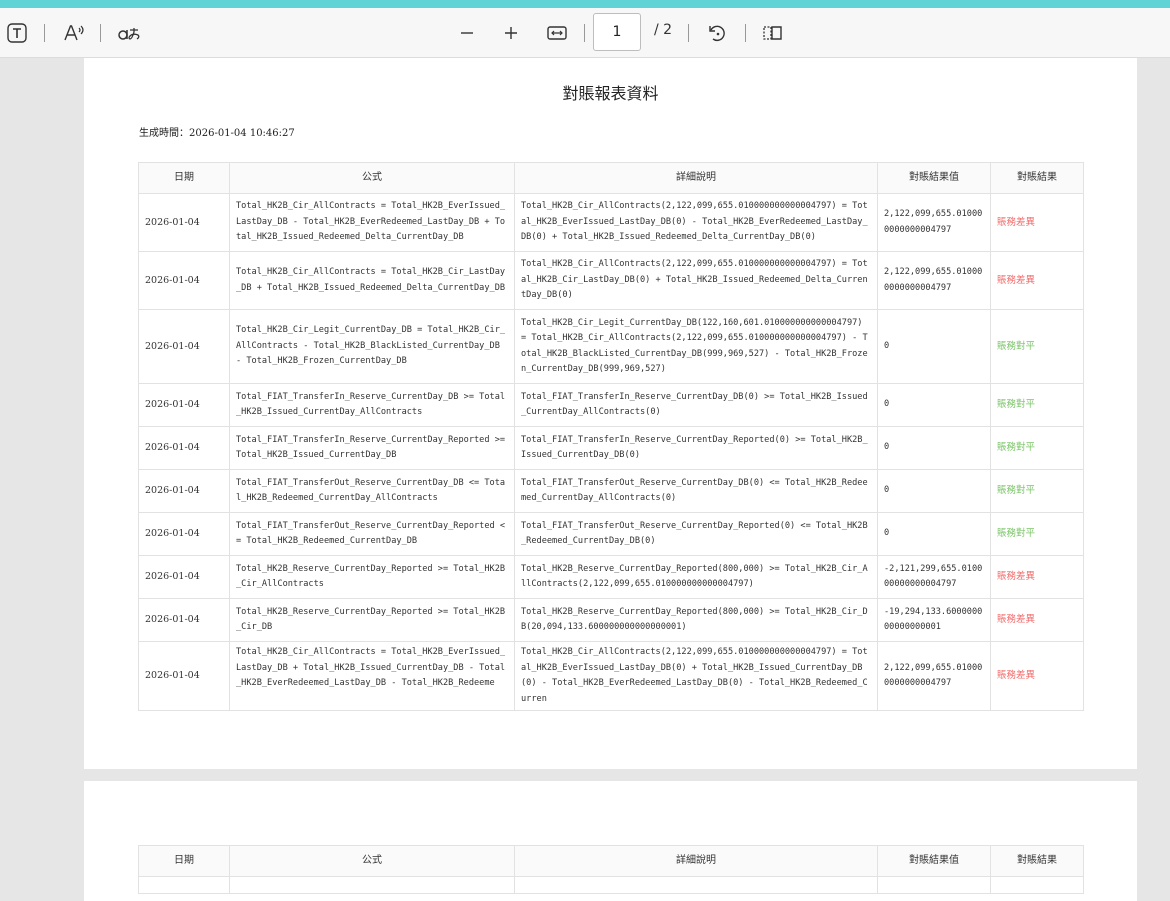 Image resolution: width=1170 pixels, height=901 pixels. I want to click on page-view-icon, so click(773, 33).